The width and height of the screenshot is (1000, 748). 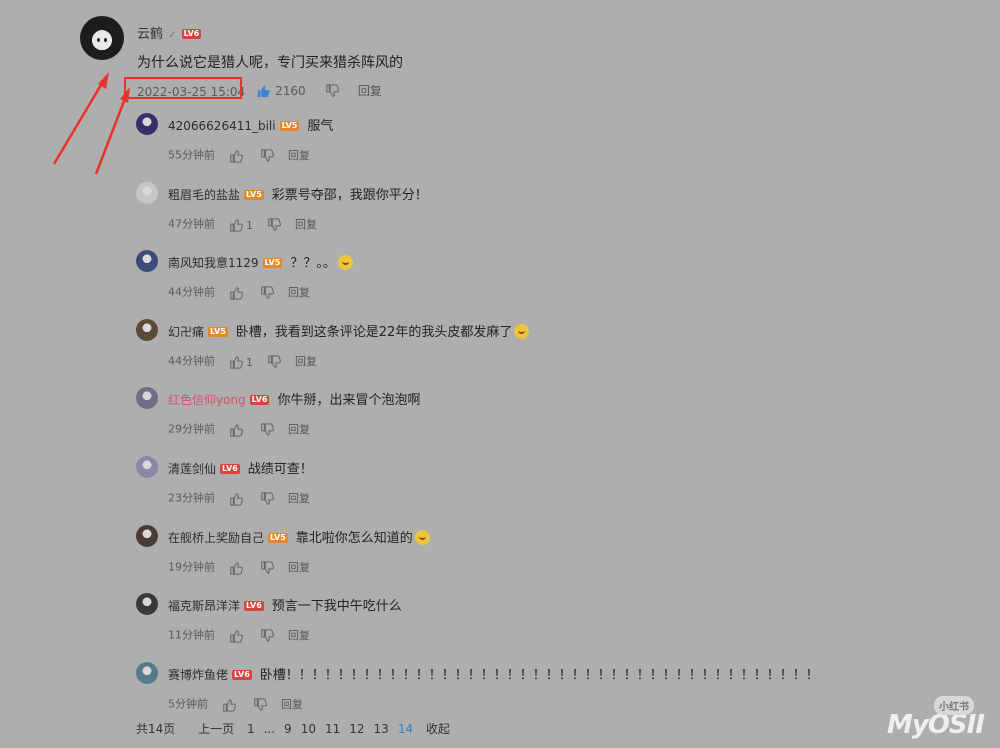 I want to click on like-button: 2160, so click(x=283, y=89).